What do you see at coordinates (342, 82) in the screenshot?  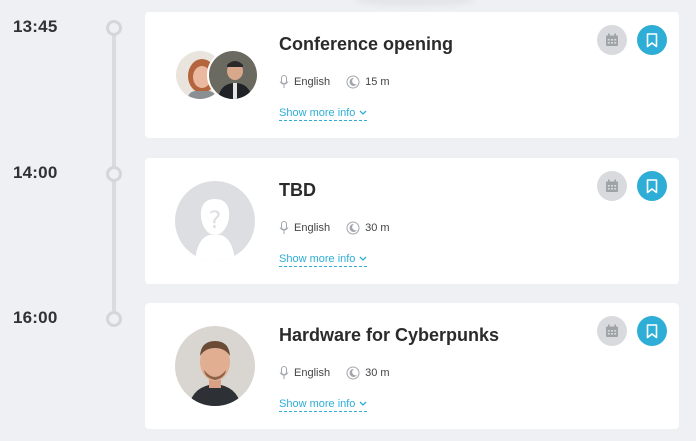 I see `talk-meta: English 15 m` at bounding box center [342, 82].